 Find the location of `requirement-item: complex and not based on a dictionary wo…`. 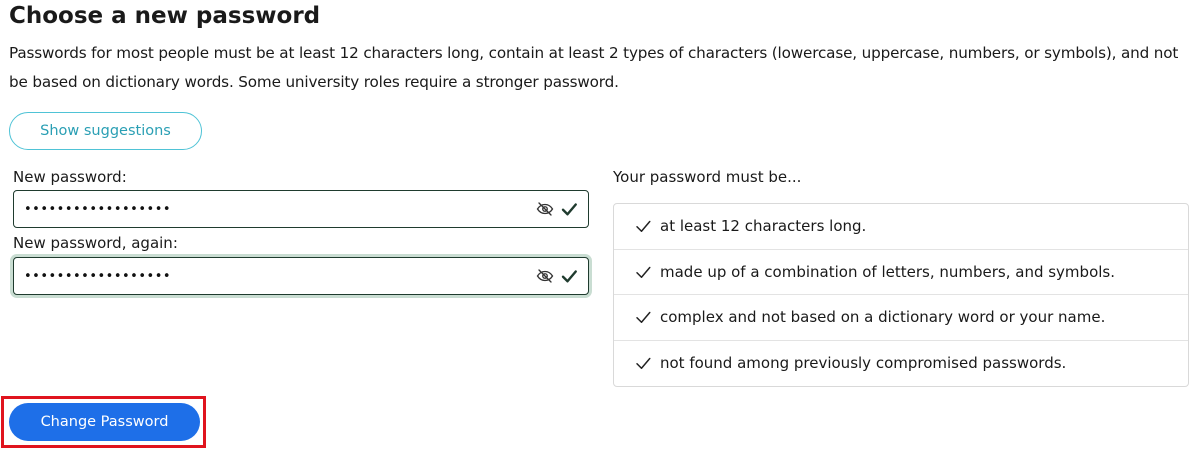

requirement-item: complex and not based on a dictionary wo… is located at coordinates (901, 318).